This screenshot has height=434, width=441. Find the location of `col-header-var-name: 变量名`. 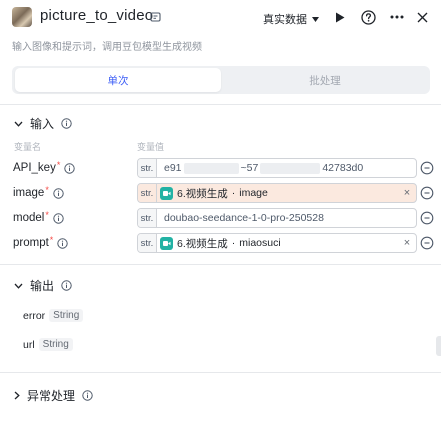

col-header-var-name: 变量名 is located at coordinates (28, 147).